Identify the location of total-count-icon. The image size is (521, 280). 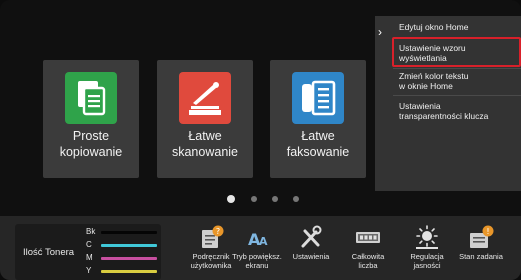
(368, 237).